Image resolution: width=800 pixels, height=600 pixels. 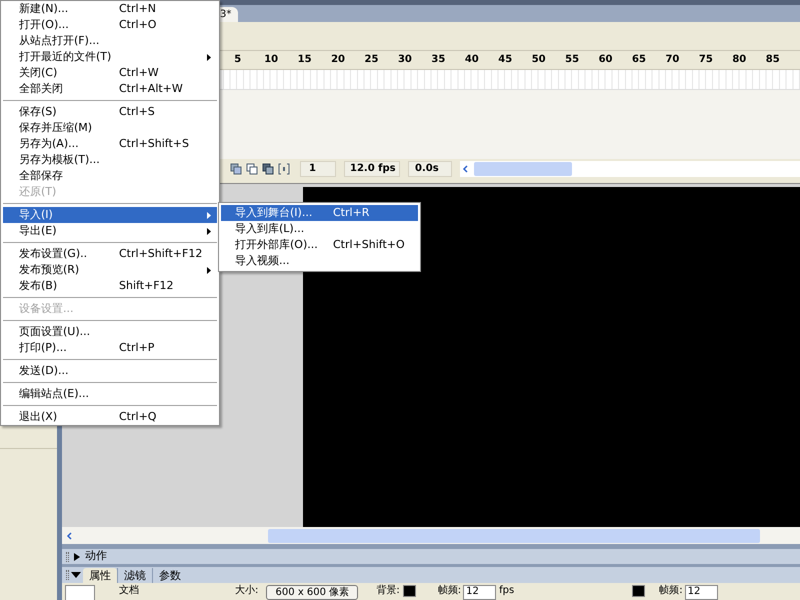 What do you see at coordinates (739, 60) in the screenshot?
I see `ruler-number: 80` at bounding box center [739, 60].